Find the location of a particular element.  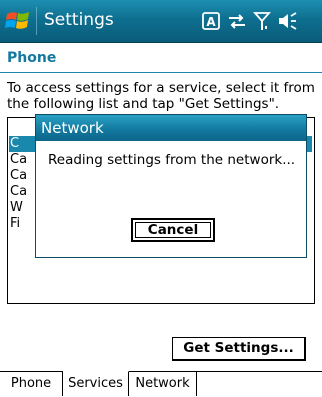

tab-label: Network is located at coordinates (162, 383).